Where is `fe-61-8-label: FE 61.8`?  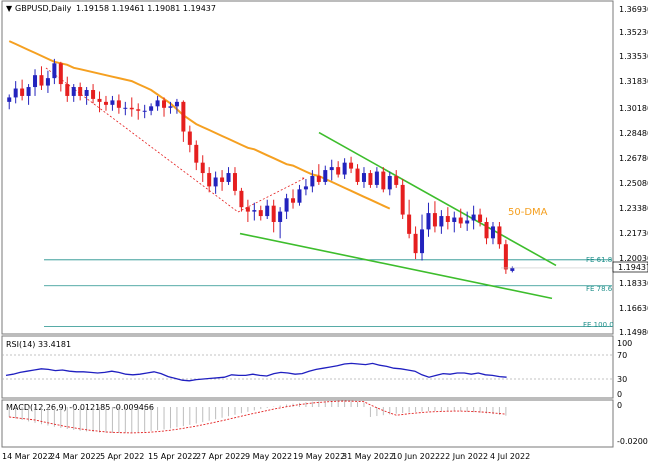
fe-61-8-label: FE 61.8 is located at coordinates (599, 260).